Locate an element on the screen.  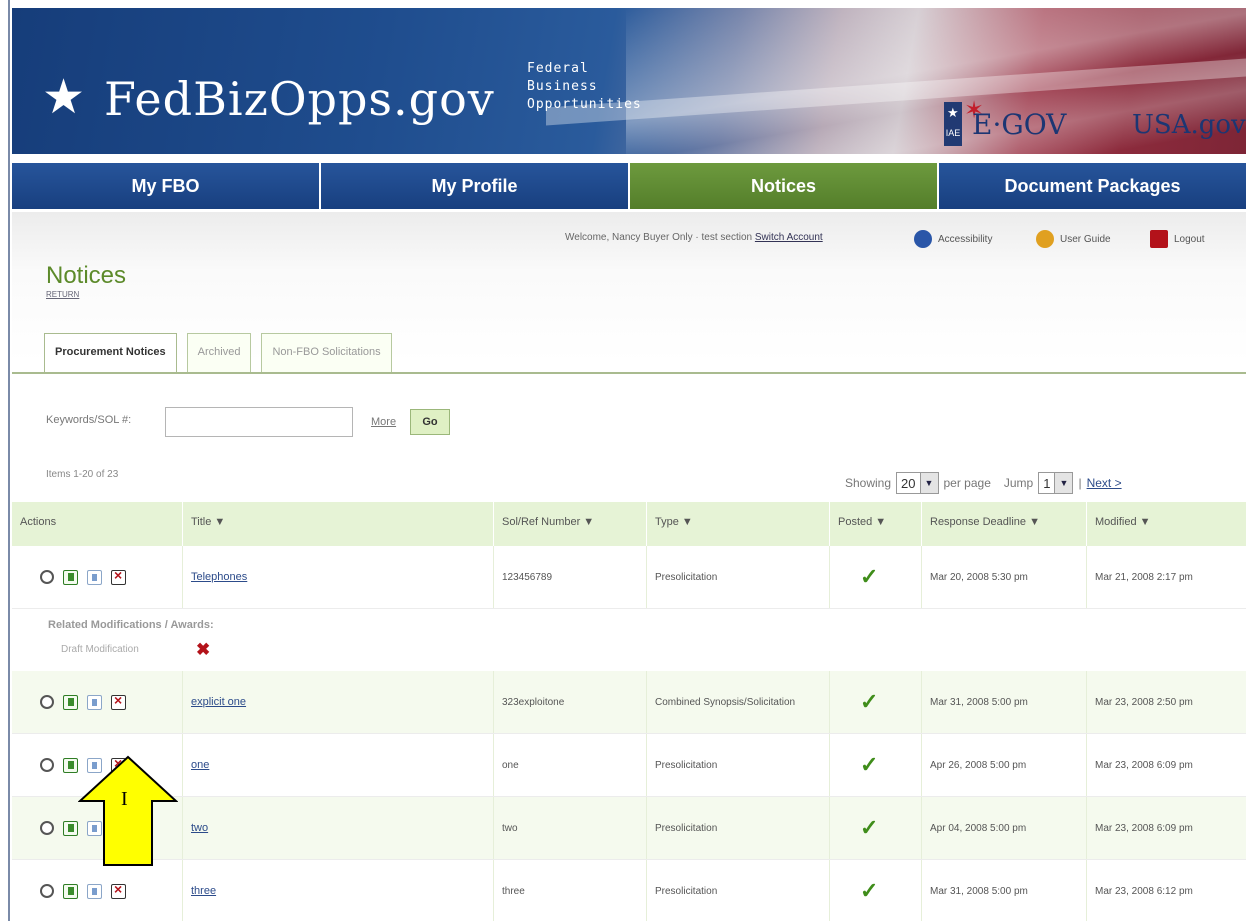
draft-modification-label: Draft Modification is located at coordinates (100, 649).